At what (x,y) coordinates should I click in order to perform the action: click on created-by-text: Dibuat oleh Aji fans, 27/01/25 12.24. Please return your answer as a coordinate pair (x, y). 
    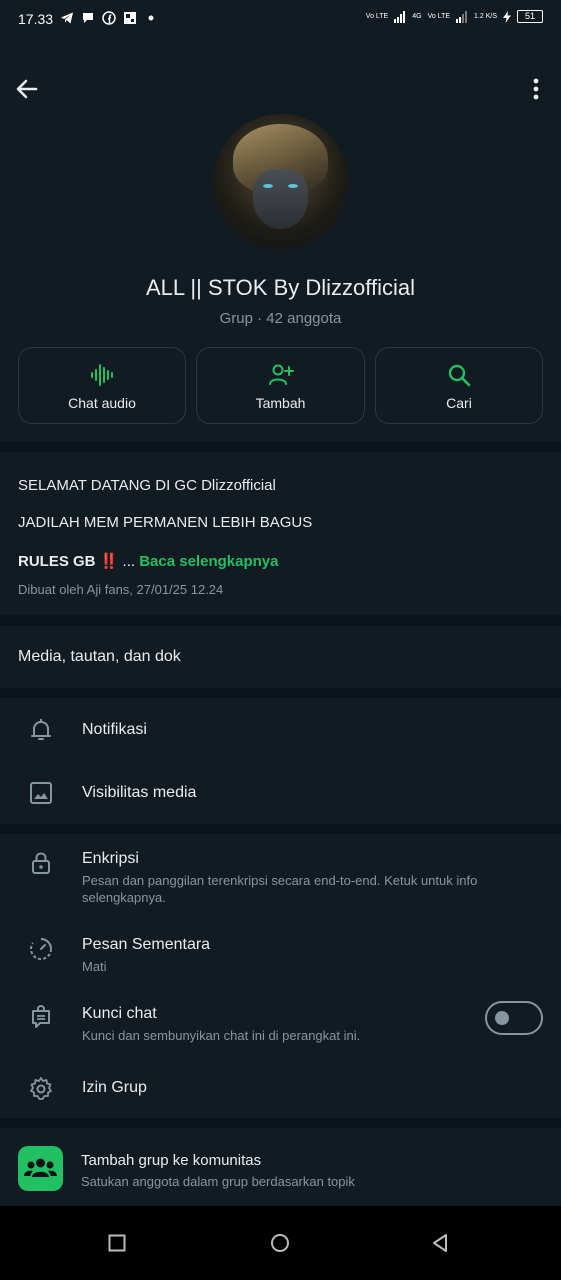
    Looking at the image, I should click on (121, 589).